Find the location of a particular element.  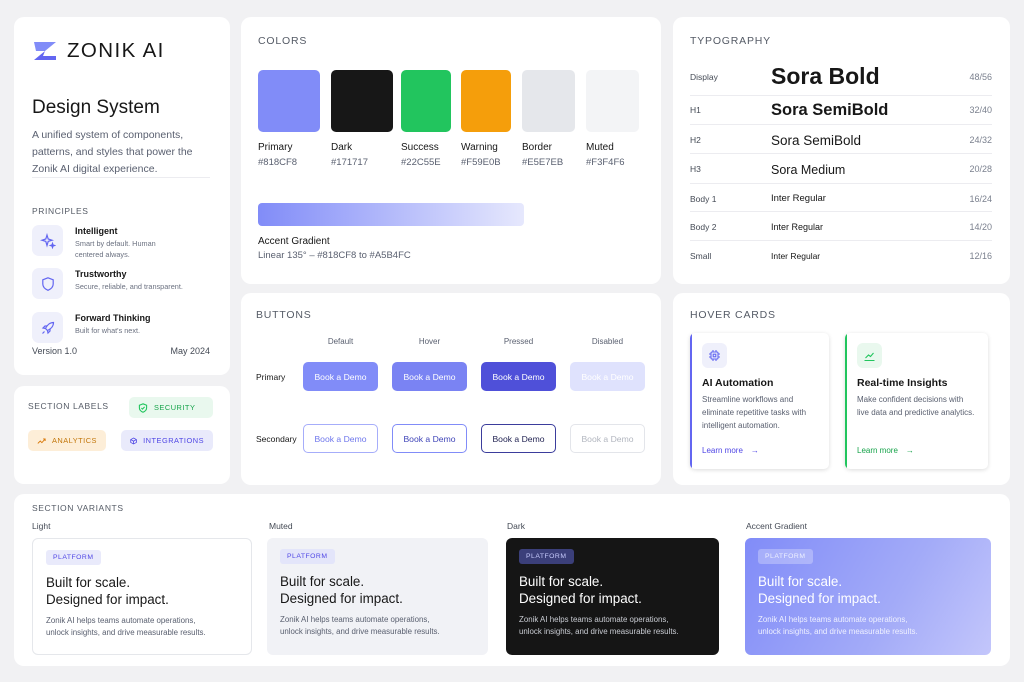

swatch-hex: #22C55E is located at coordinates (421, 162).